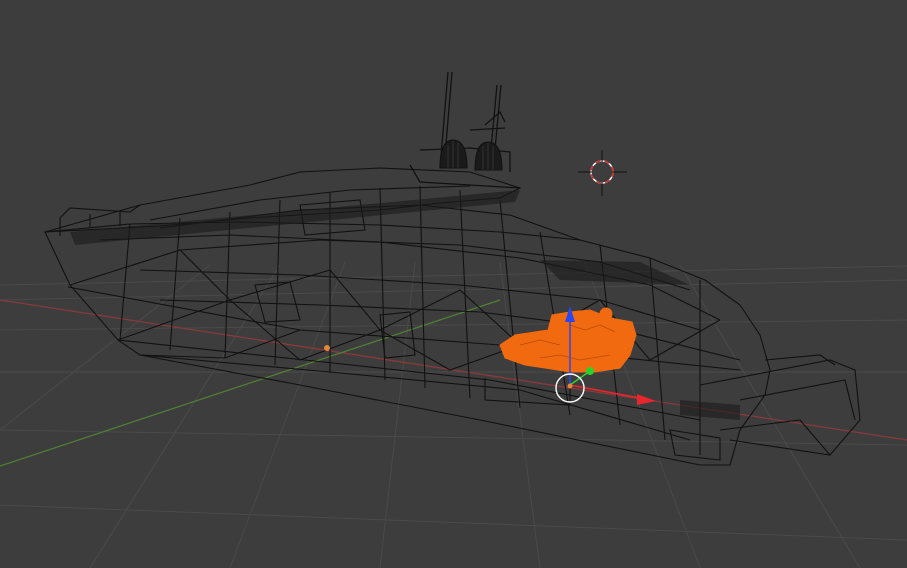 This screenshot has width=907, height=568. What do you see at coordinates (602, 173) in the screenshot?
I see `3d-cursor-icon` at bounding box center [602, 173].